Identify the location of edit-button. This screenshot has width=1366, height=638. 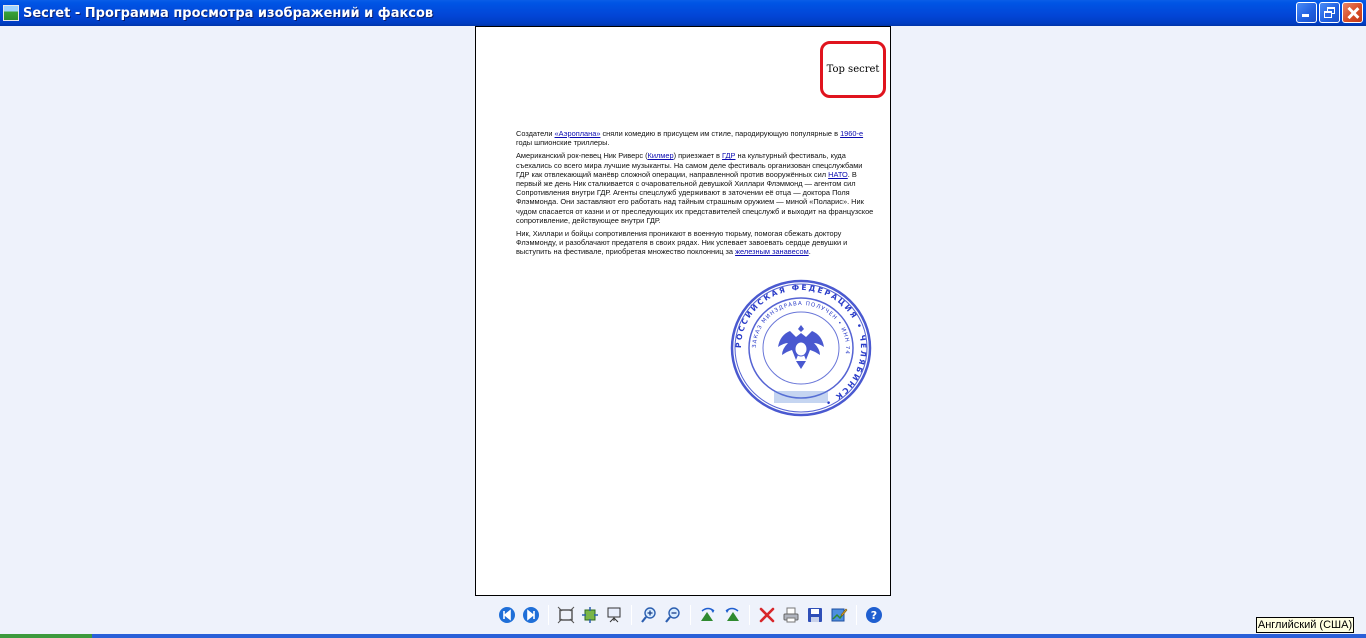
(839, 615).